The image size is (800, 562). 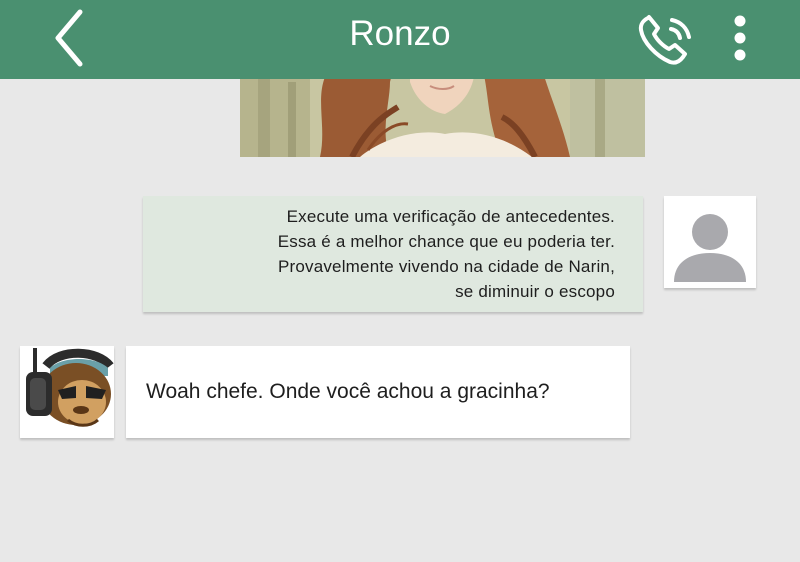 I want to click on default-user-icon, so click(x=710, y=248).